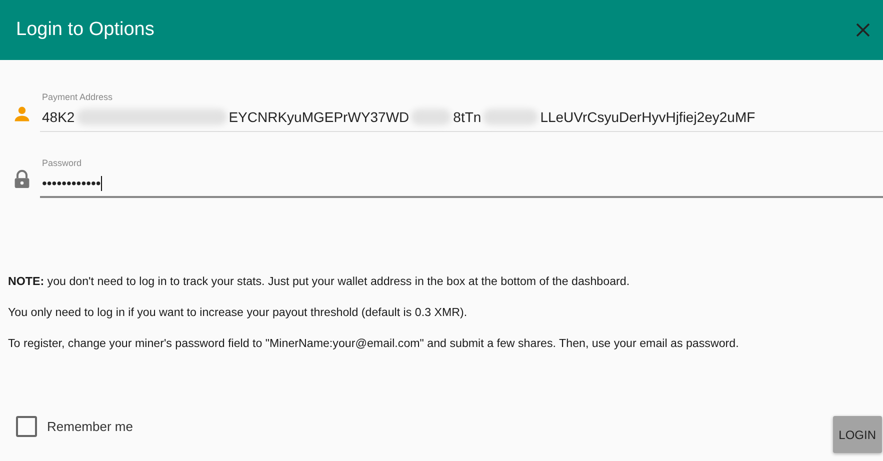 The image size is (883, 461). I want to click on note-text: NOTE: you don't need to log in to track your stats. Just put your wallet address in the box at the bottom of the dashboard., so click(319, 282).